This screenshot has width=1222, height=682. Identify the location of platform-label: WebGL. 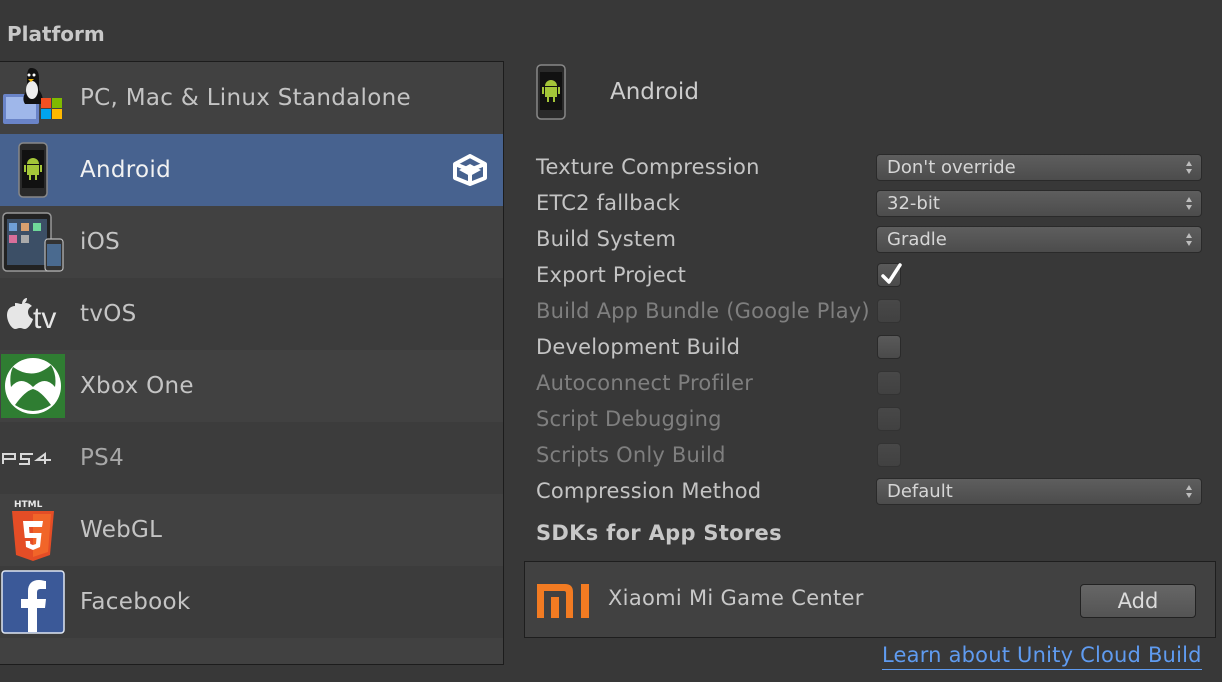
(121, 530).